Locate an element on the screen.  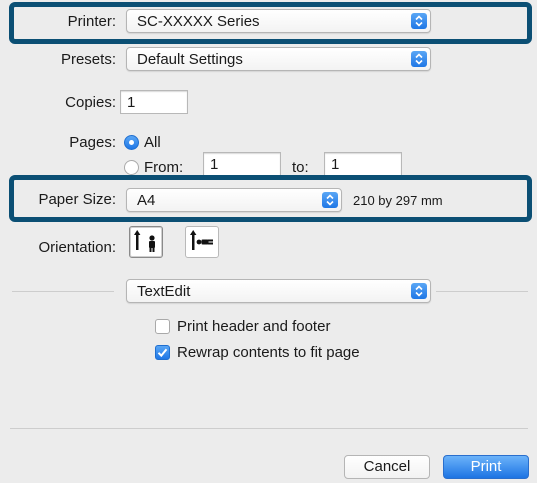
presets-popup: Default Settings is located at coordinates (278, 59).